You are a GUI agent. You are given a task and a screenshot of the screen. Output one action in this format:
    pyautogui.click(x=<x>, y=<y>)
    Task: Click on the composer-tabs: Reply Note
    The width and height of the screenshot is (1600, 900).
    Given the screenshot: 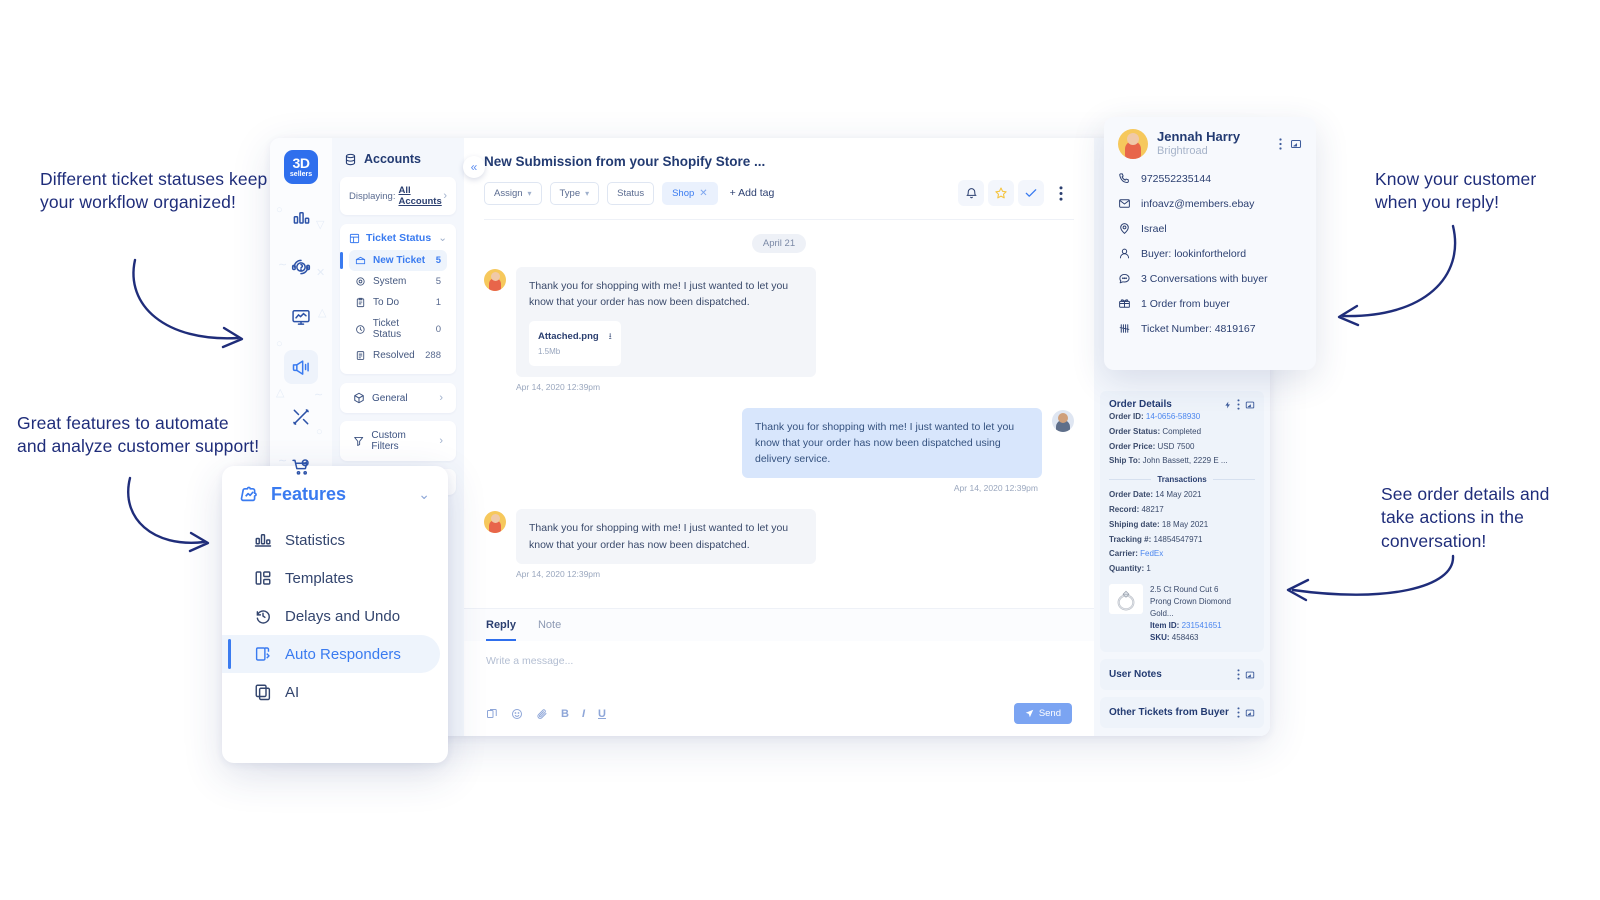 What is the action you would take?
    pyautogui.click(x=779, y=625)
    